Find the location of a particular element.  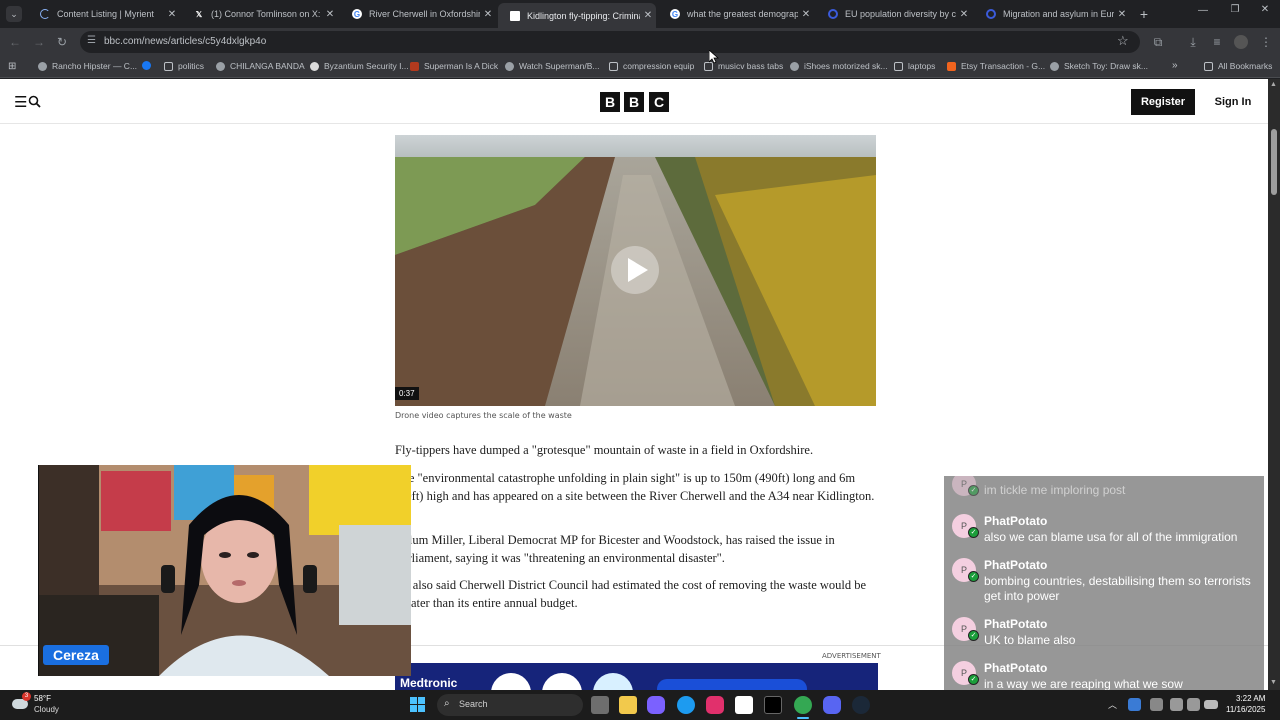

network-icon is located at coordinates (1176, 704).